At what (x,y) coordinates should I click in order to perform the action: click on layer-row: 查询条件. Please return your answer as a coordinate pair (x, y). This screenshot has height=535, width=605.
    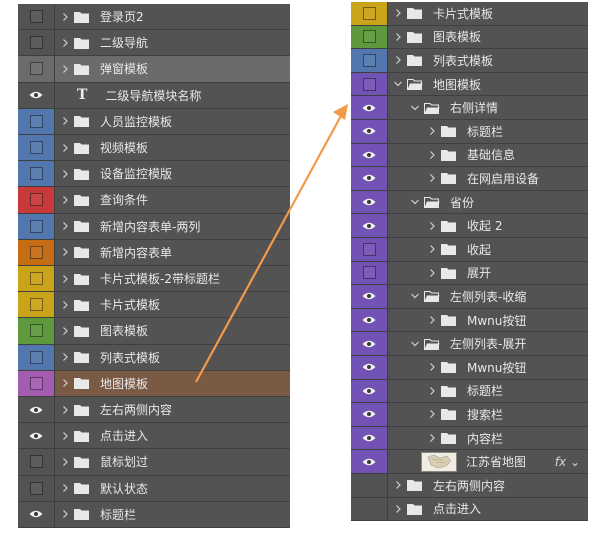
    Looking at the image, I should click on (154, 200).